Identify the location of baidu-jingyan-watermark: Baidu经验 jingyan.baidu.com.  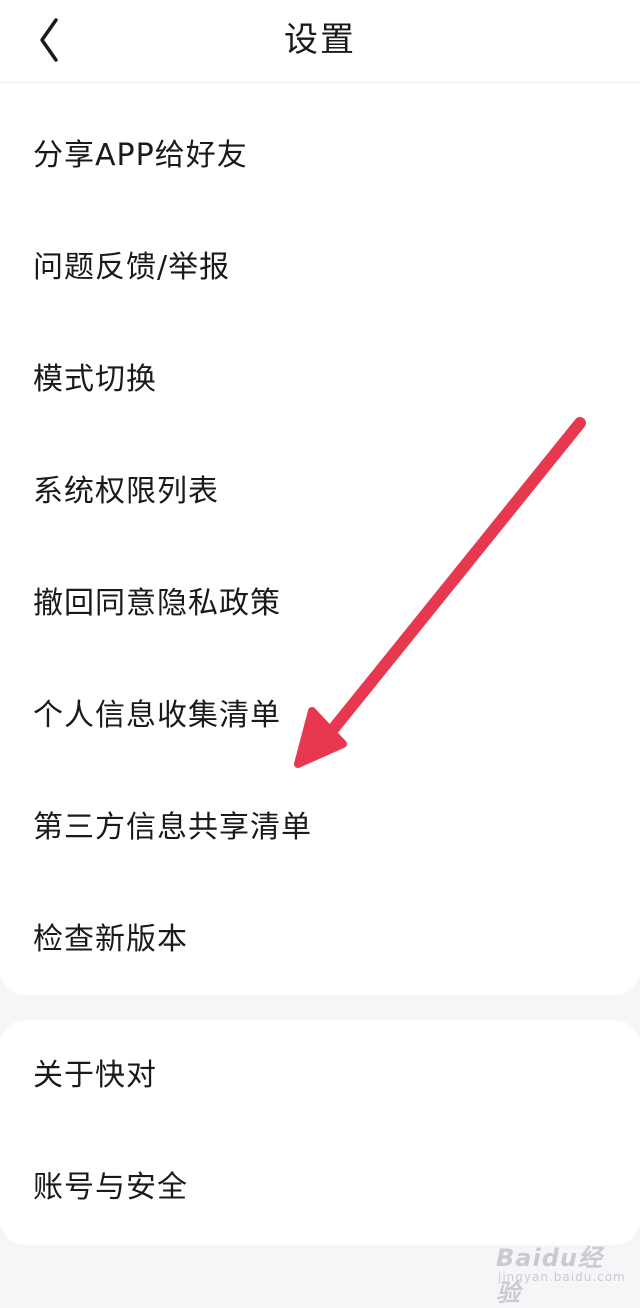
(561, 1270).